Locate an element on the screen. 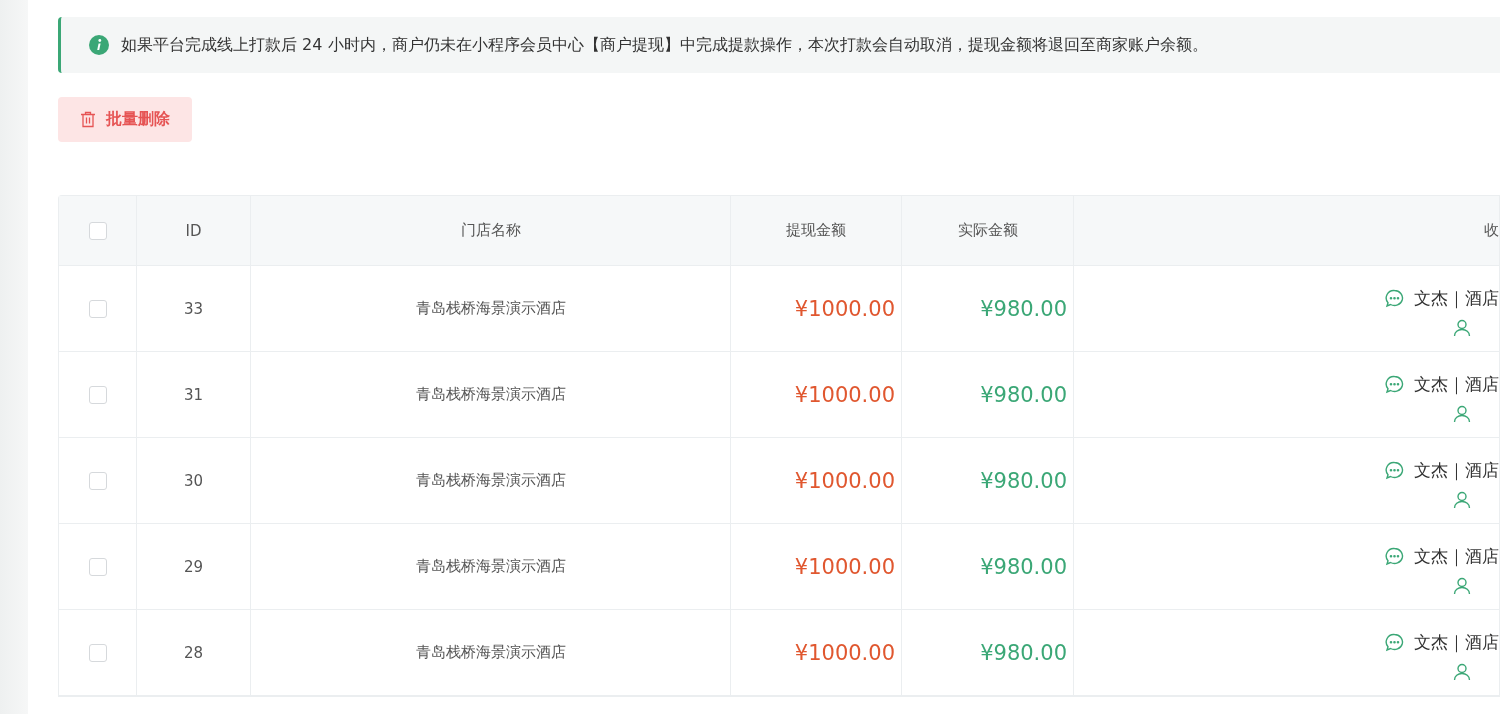 This screenshot has height=714, width=1500. table-cell: 30 is located at coordinates (193, 480).